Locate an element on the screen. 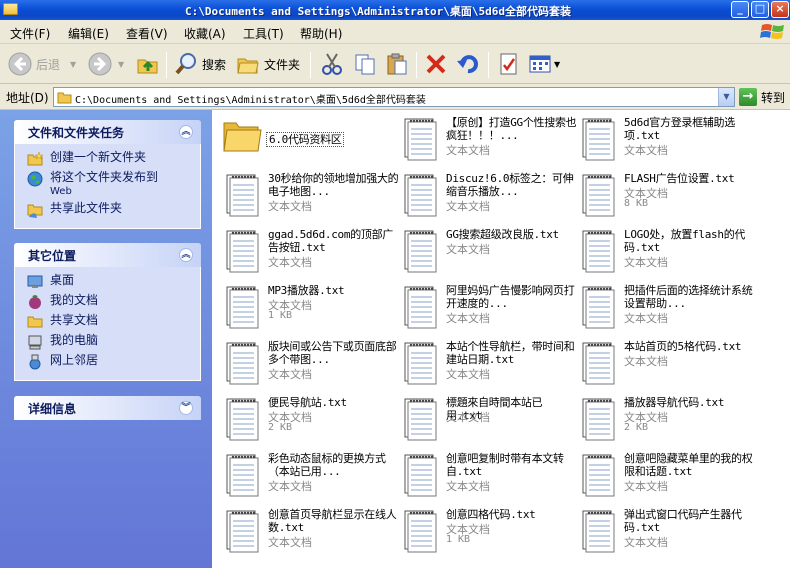 The width and height of the screenshot is (790, 568). forward-dropdown-icon: ▼ is located at coordinates (121, 64).